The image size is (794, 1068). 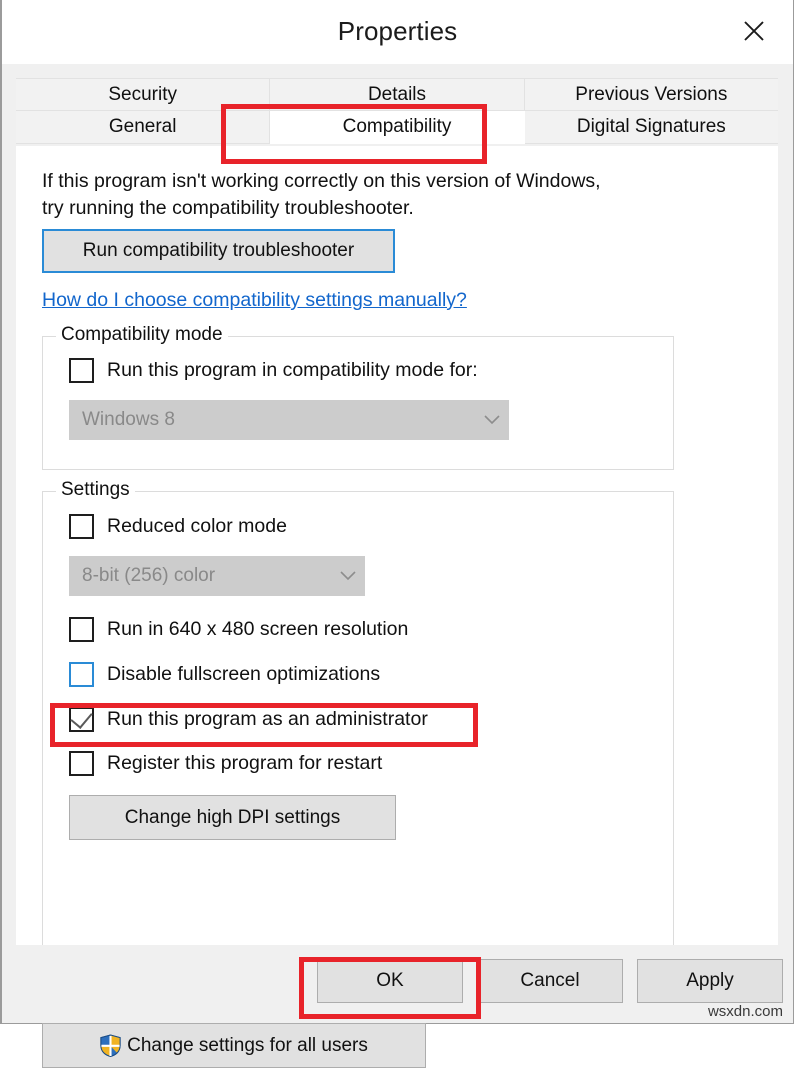 I want to click on tab-details: Details, so click(x=397, y=94).